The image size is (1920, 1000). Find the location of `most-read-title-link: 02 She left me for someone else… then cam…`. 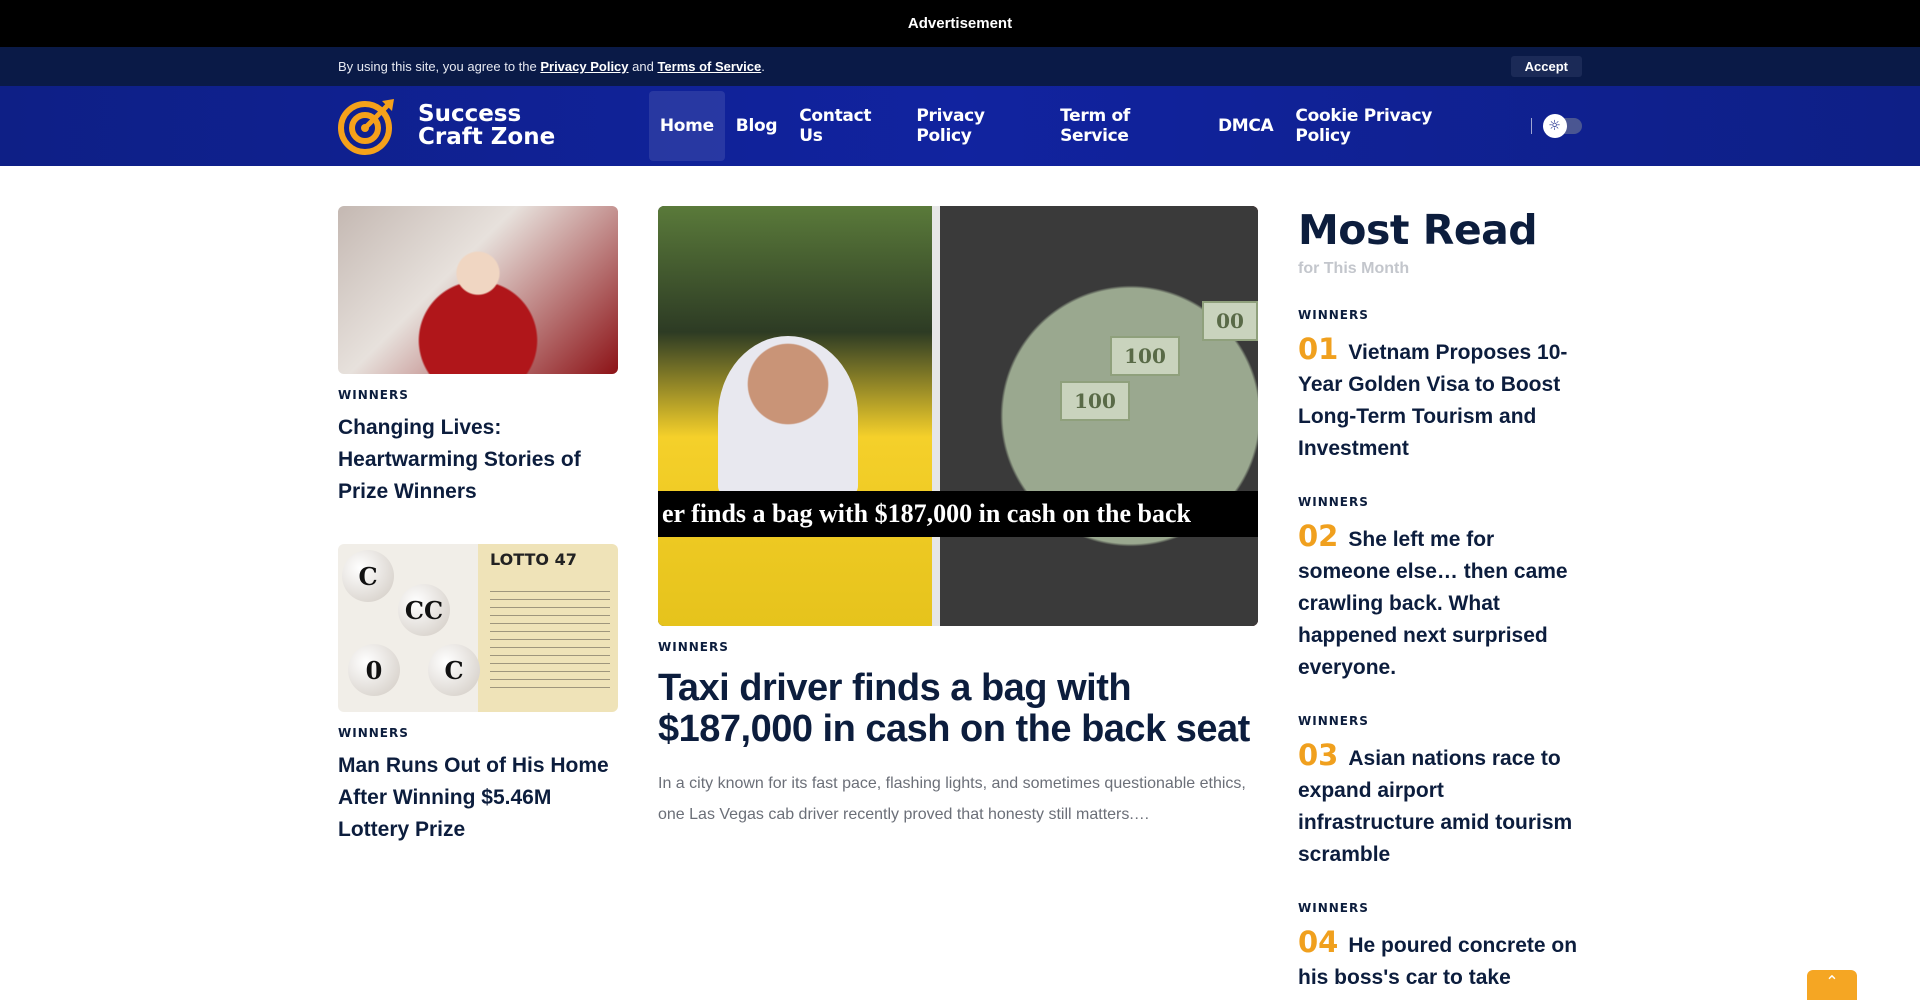

most-read-title-link: 02 She left me for someone else… then cam… is located at coordinates (1440, 601).